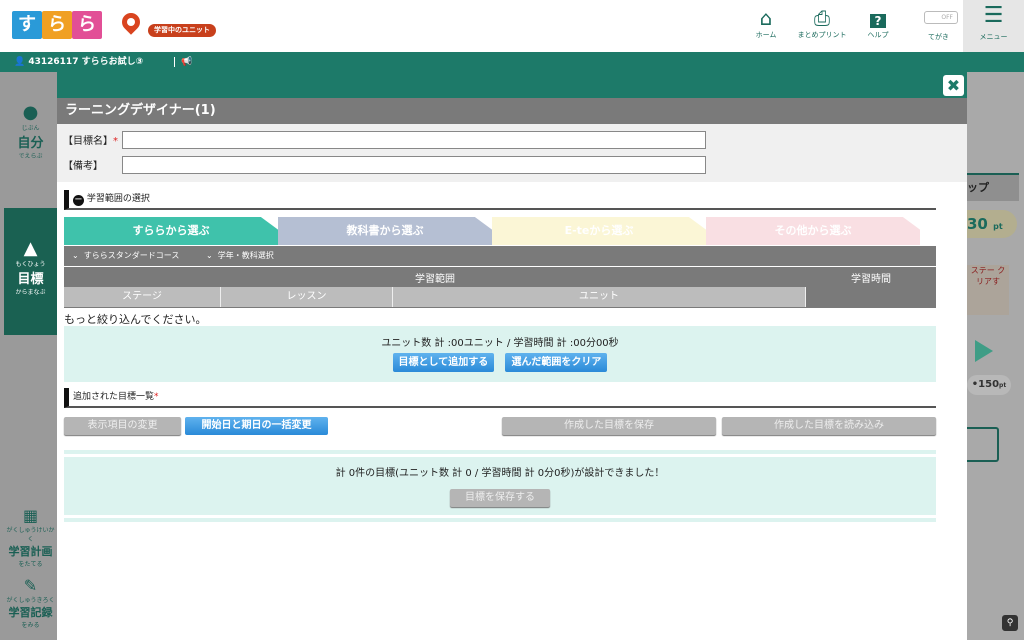  I want to click on home-button: ⌂ ホーム, so click(766, 23).